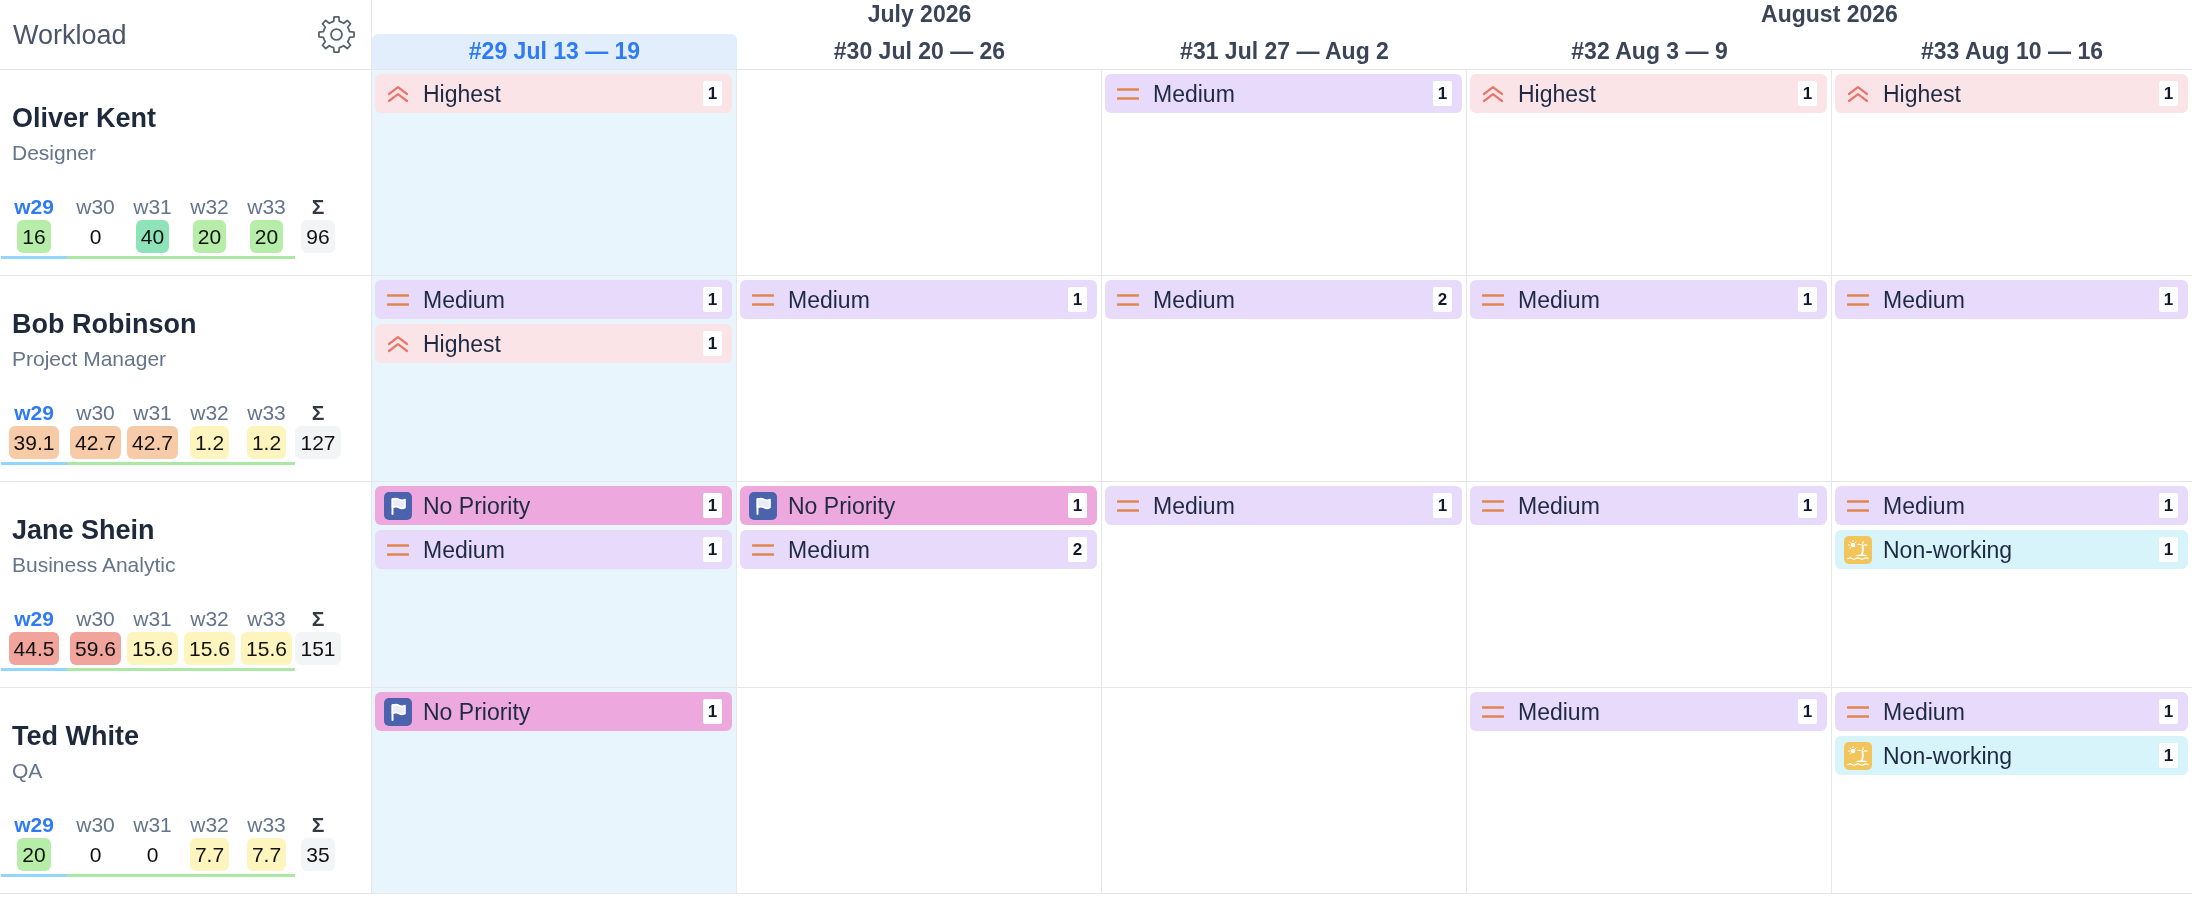 This screenshot has width=2192, height=900. I want to click on hours-value: 0, so click(152, 855).